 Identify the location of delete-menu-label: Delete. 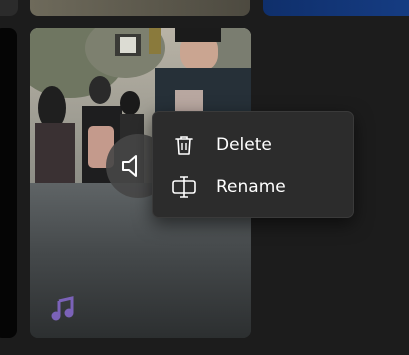
(244, 145).